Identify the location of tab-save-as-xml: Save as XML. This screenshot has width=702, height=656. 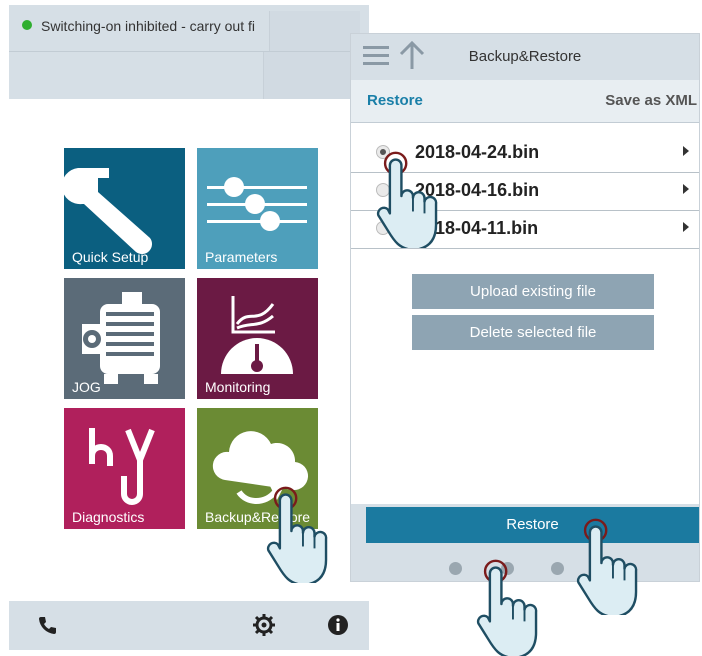
(651, 100).